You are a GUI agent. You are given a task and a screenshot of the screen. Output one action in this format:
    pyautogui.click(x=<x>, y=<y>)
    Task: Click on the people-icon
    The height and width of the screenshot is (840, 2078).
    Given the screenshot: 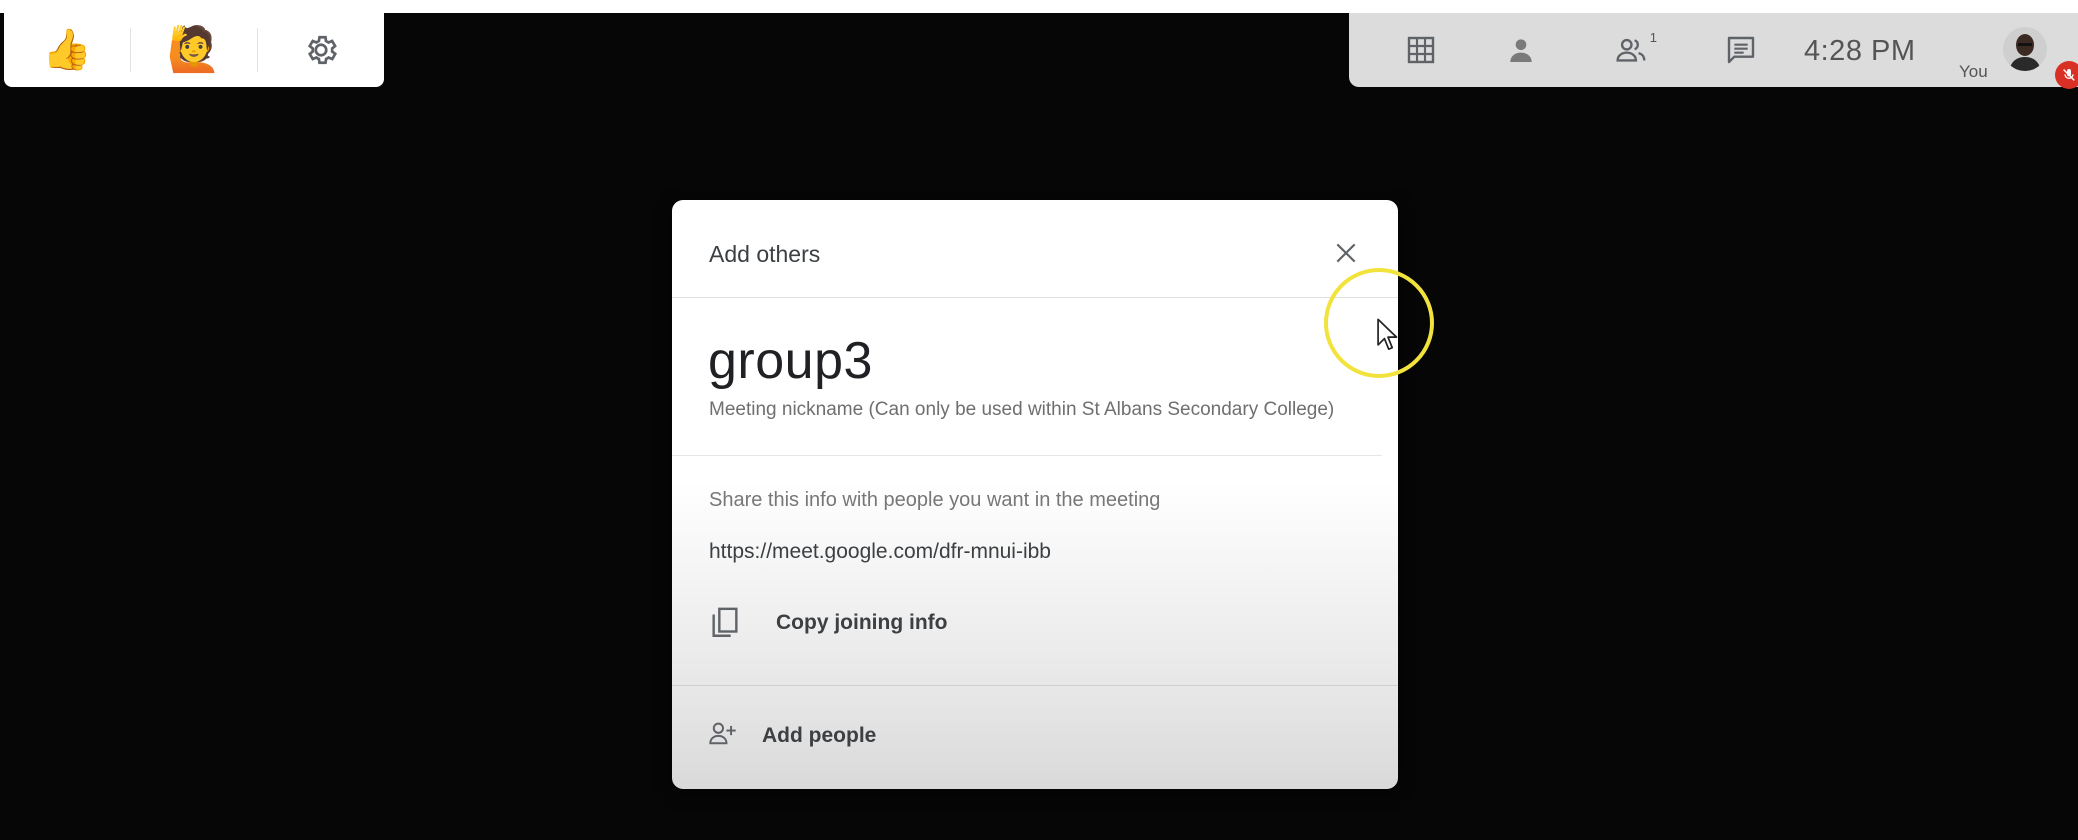 What is the action you would take?
    pyautogui.click(x=1631, y=50)
    